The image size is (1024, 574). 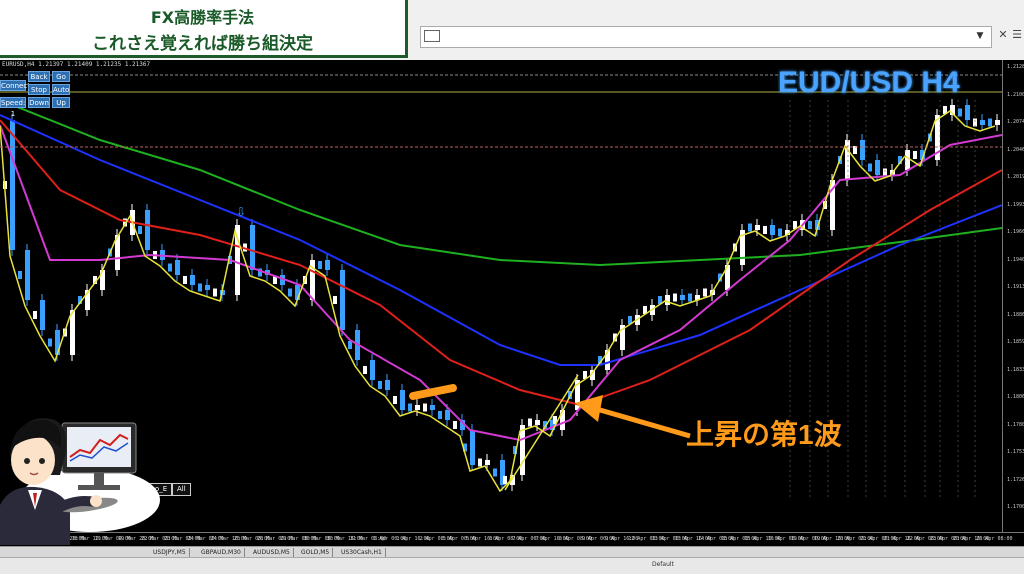 I want to click on price-tick-label: 1.17800, so click(x=1015, y=424).